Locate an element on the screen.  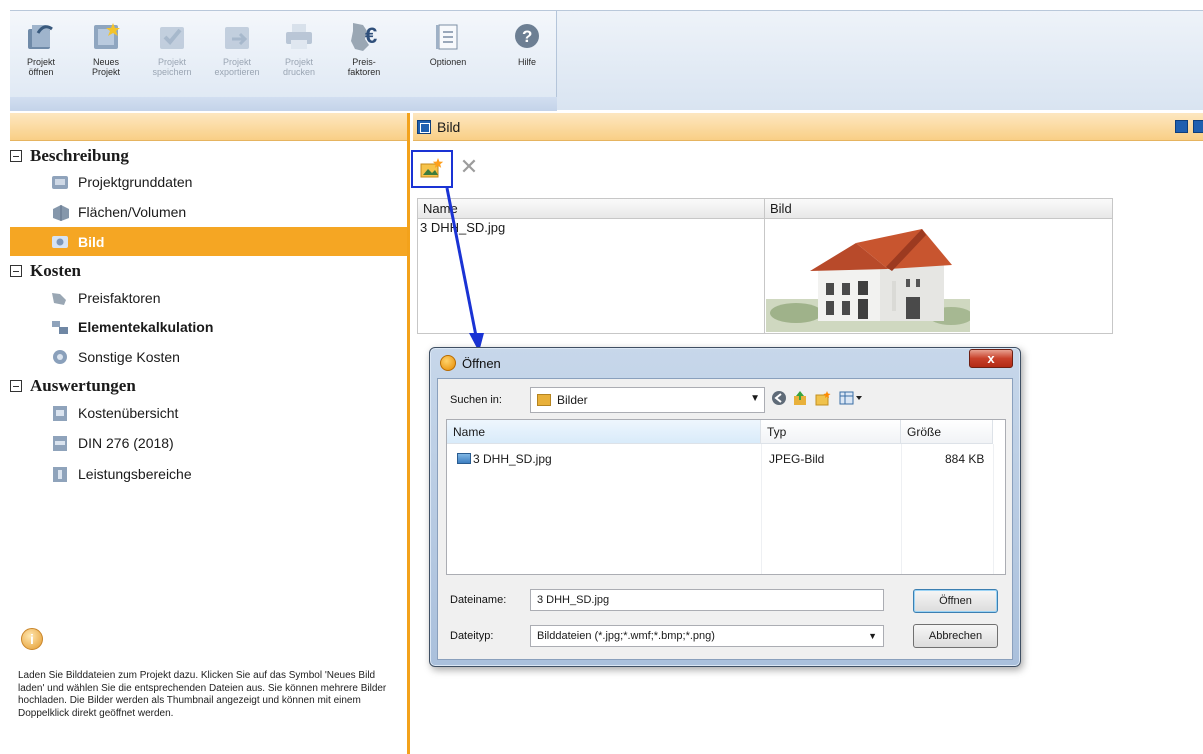
up-folder-icon is located at coordinates (800, 398).